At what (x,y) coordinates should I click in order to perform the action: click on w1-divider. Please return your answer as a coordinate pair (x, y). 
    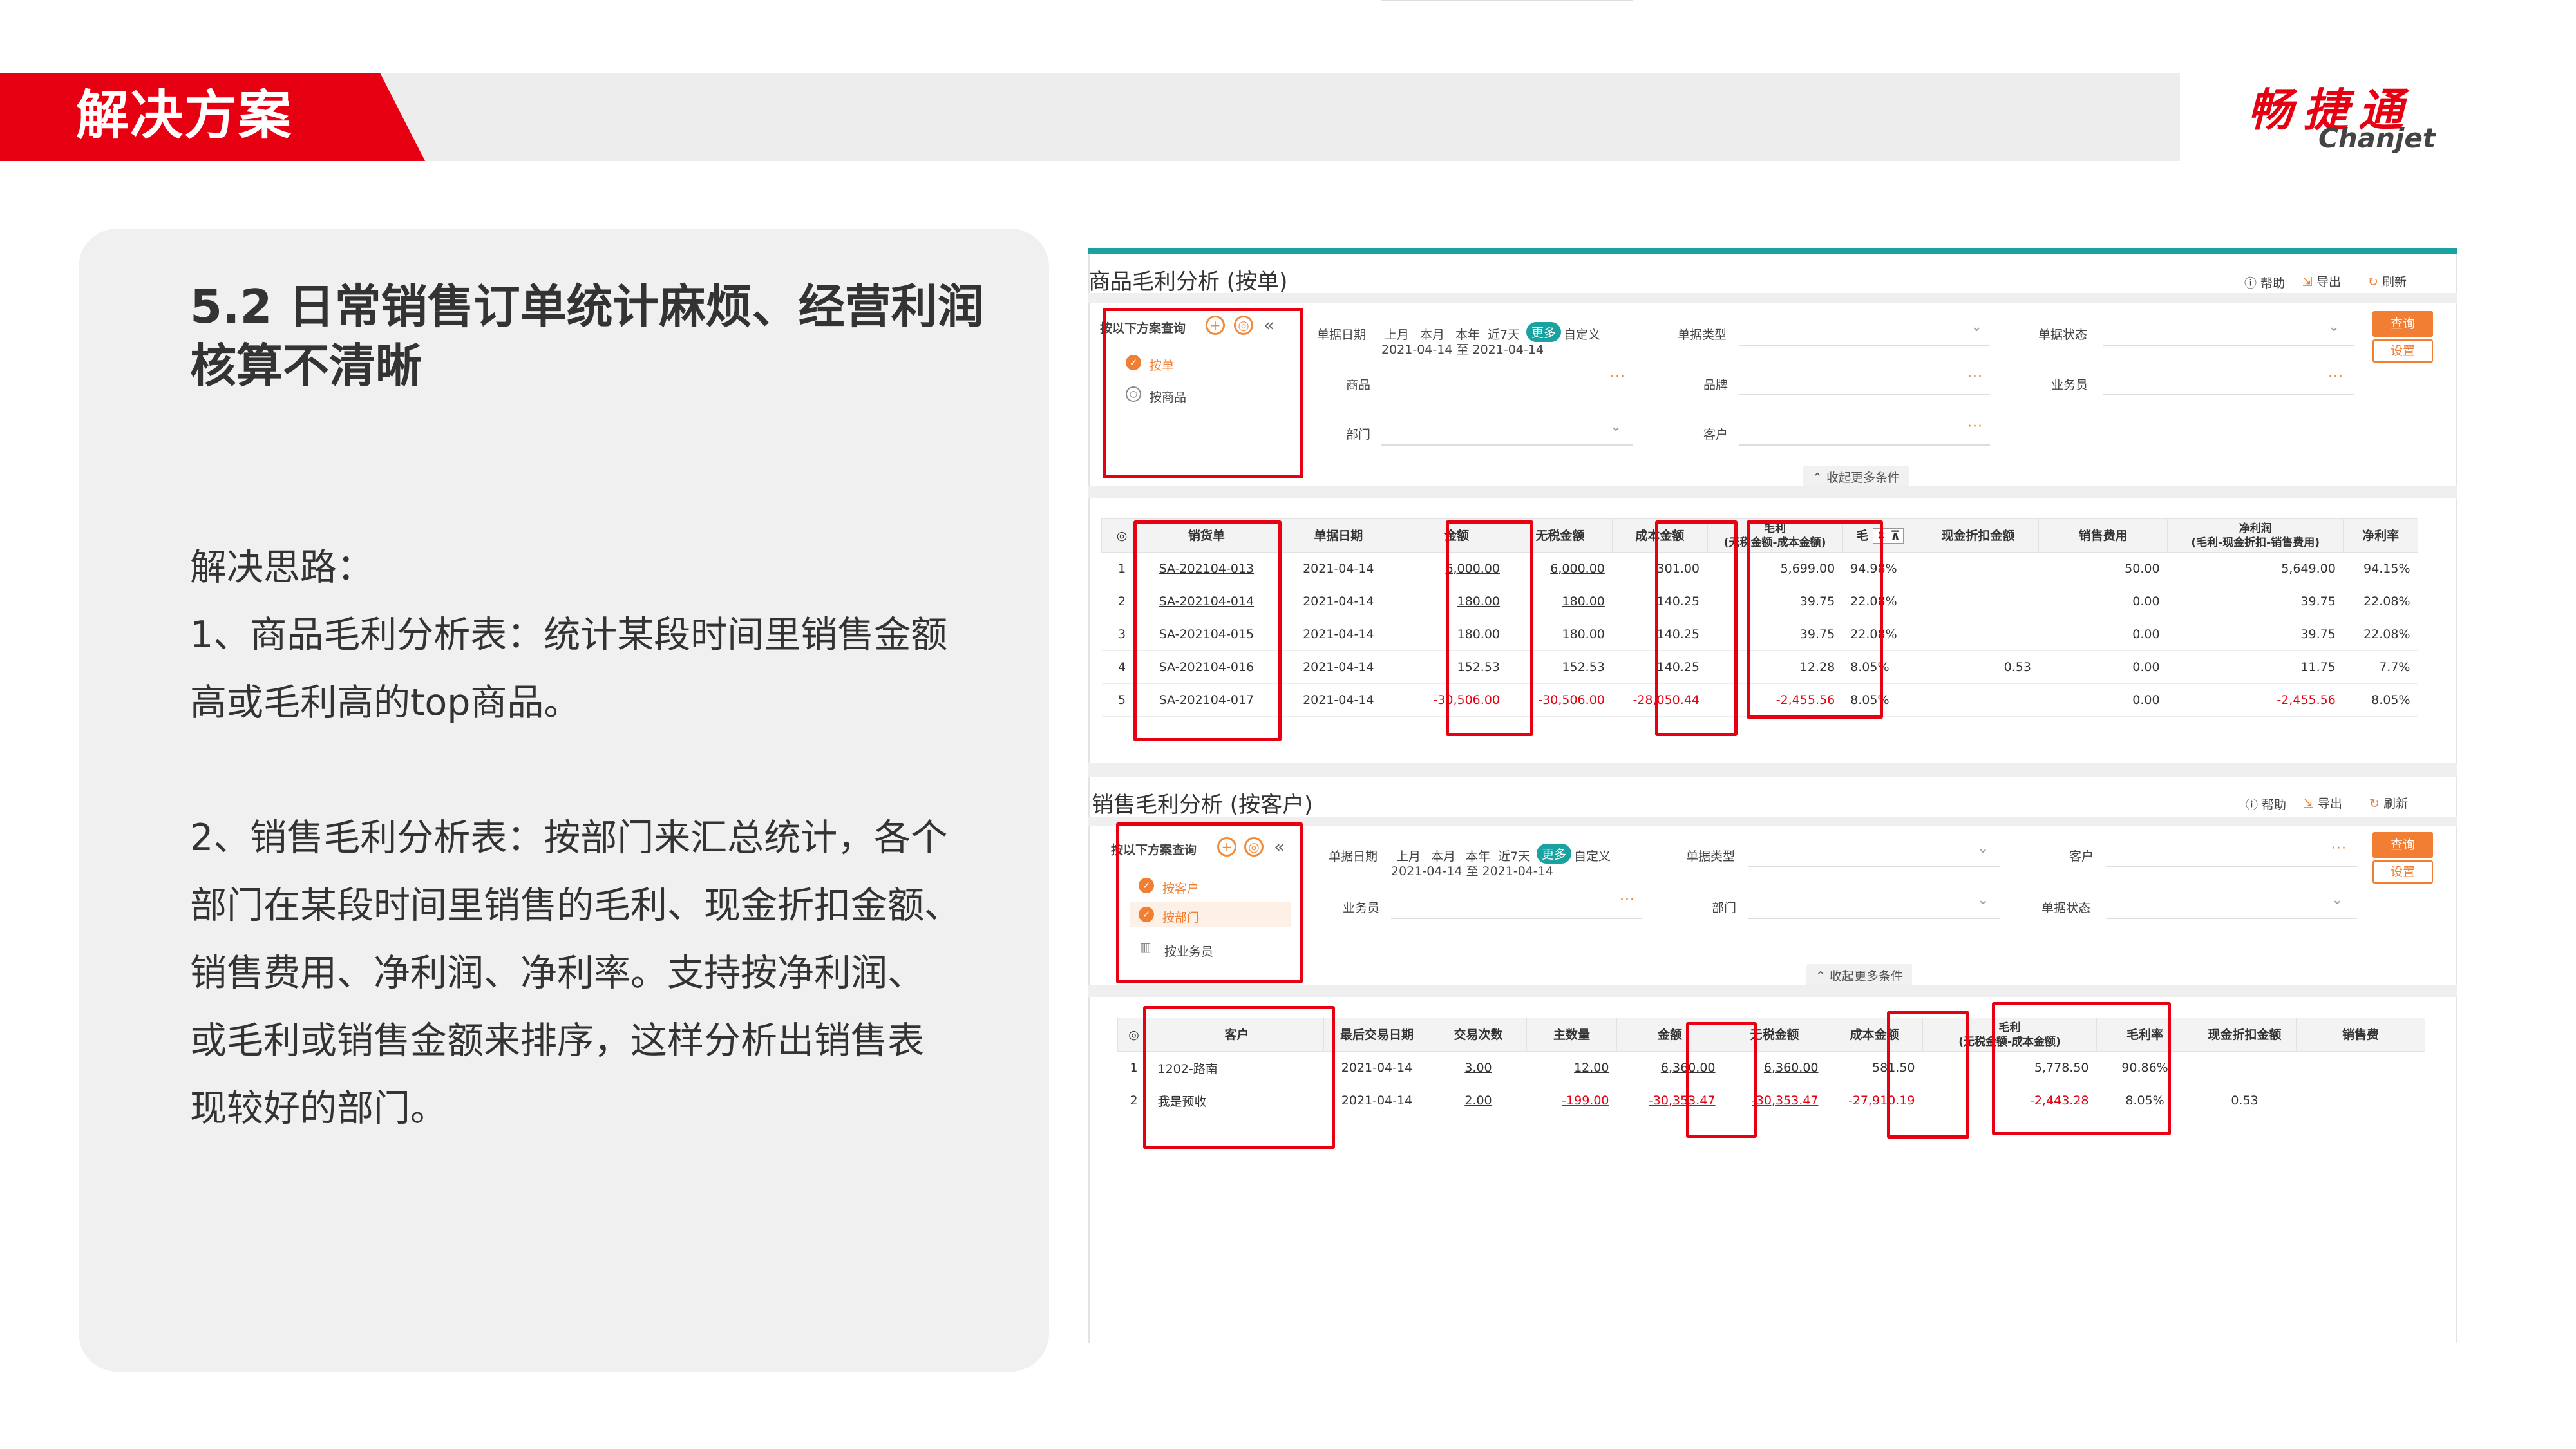
    Looking at the image, I should click on (1772, 298).